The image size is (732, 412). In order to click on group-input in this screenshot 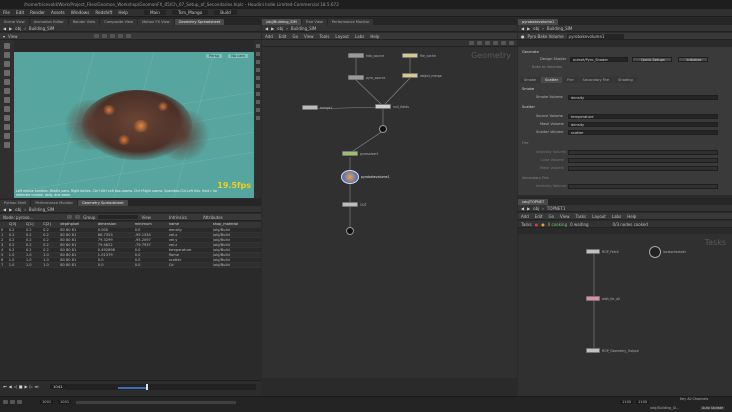, I will do `click(118, 217)`.